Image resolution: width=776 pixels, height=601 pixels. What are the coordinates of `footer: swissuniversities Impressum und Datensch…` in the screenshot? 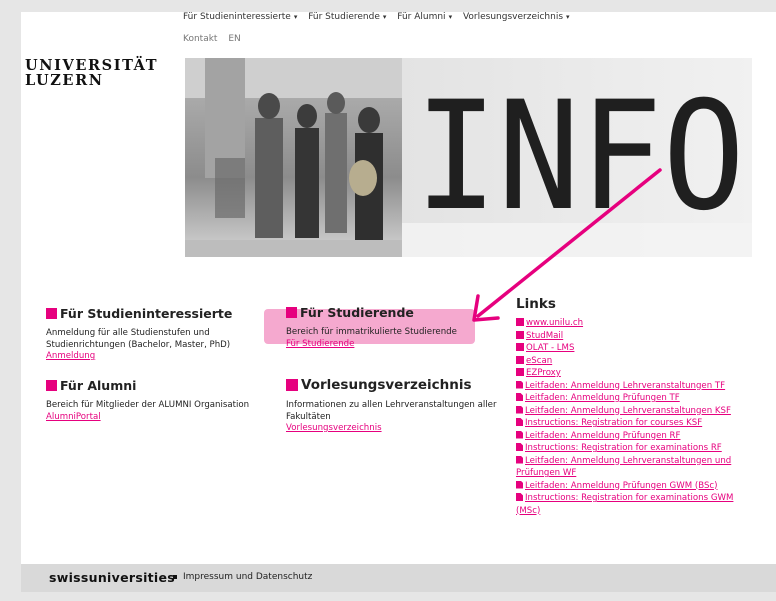 It's located at (398, 578).